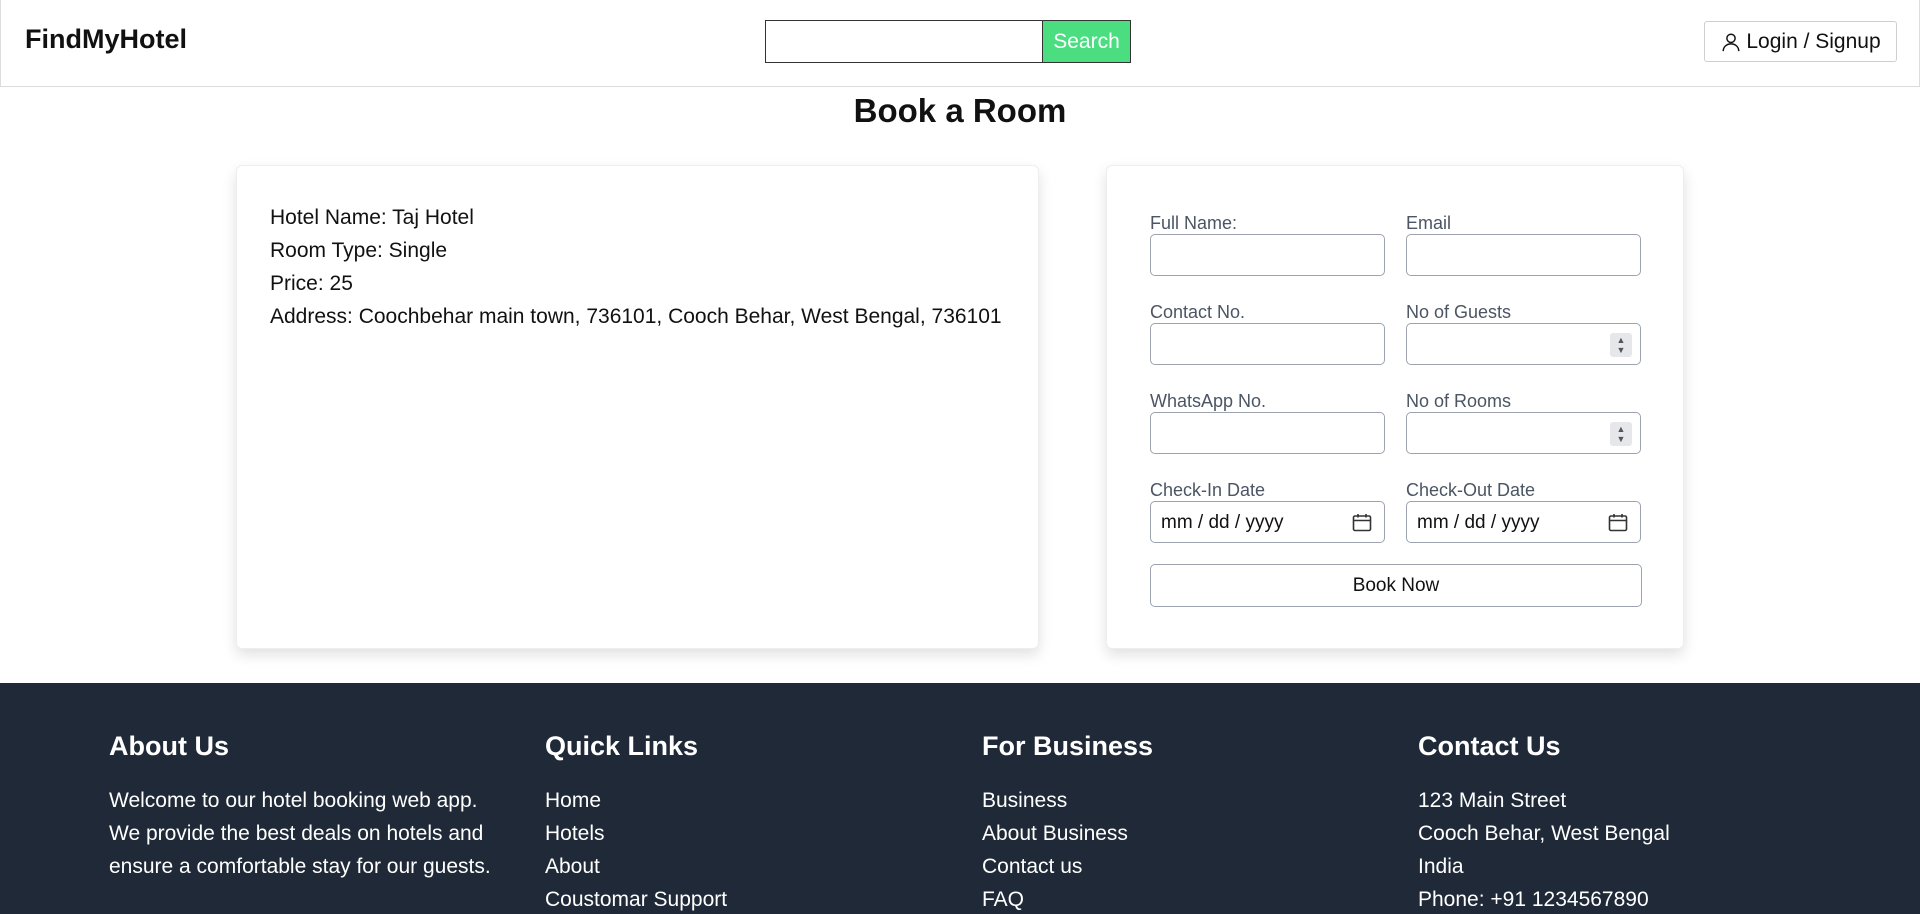 The image size is (1920, 914). Describe the element at coordinates (1208, 401) in the screenshot. I see `whatsapp-label: WhatsApp No.` at that location.